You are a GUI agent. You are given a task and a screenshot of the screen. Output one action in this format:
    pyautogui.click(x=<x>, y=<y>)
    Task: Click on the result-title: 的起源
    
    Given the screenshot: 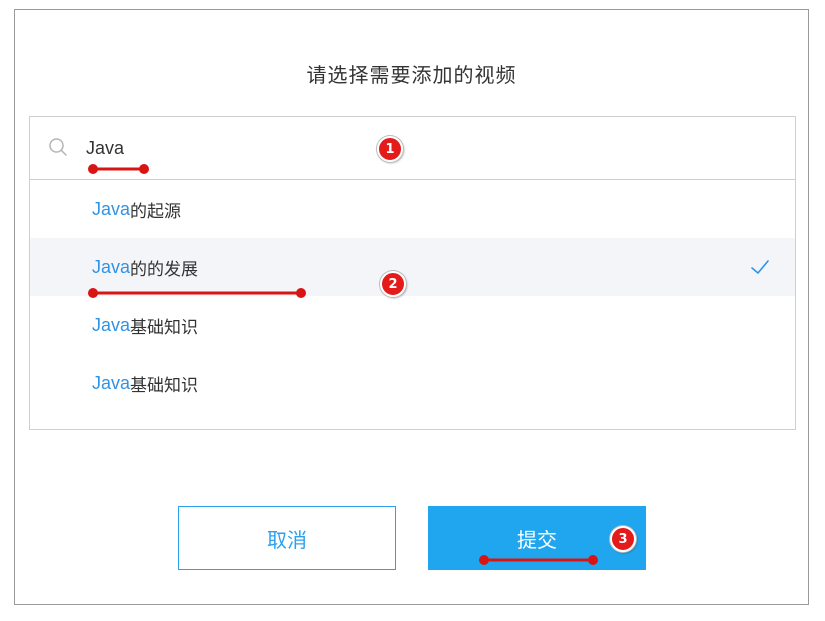 What is the action you would take?
    pyautogui.click(x=156, y=211)
    